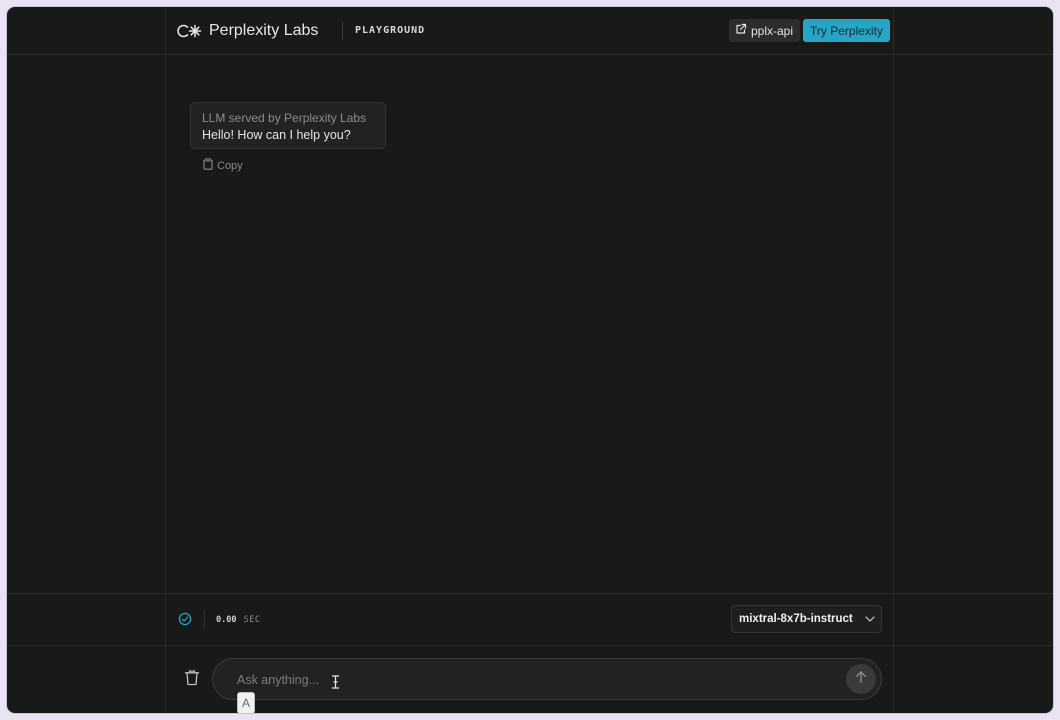  What do you see at coordinates (190, 31) in the screenshot?
I see `perplexity-logo-icon` at bounding box center [190, 31].